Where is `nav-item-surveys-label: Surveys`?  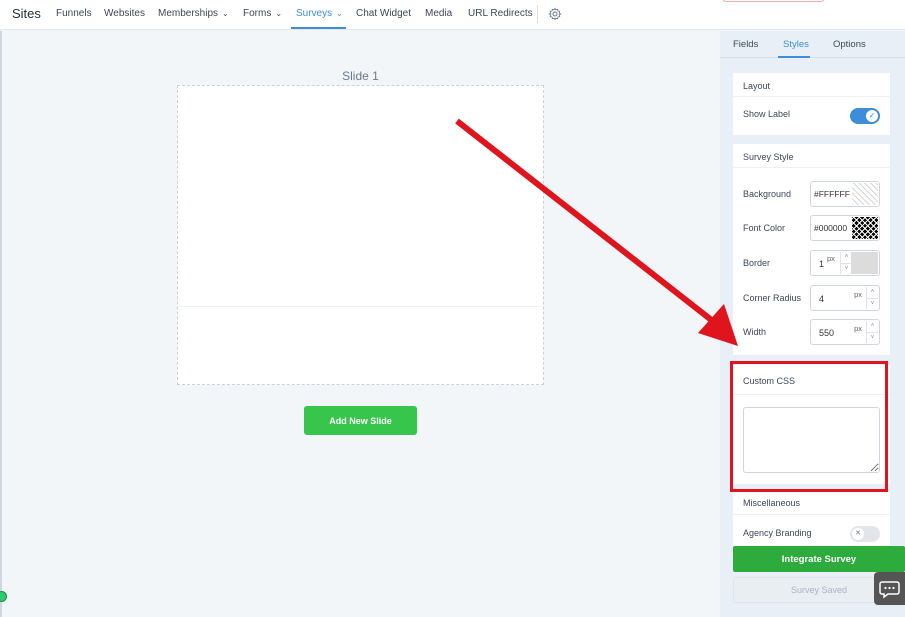 nav-item-surveys-label: Surveys is located at coordinates (314, 13).